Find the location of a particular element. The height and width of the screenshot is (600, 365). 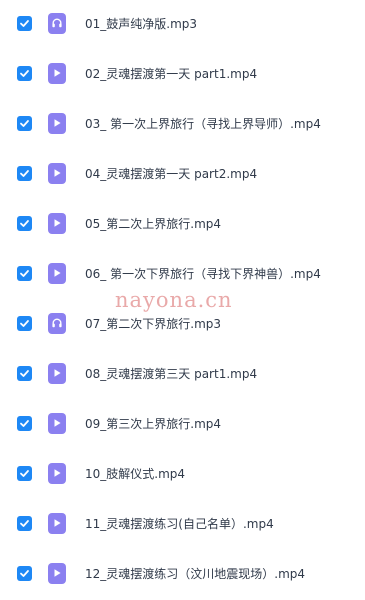

file-row: 02_灵魂摆渡第一天 part1.mp4 is located at coordinates (182, 73).